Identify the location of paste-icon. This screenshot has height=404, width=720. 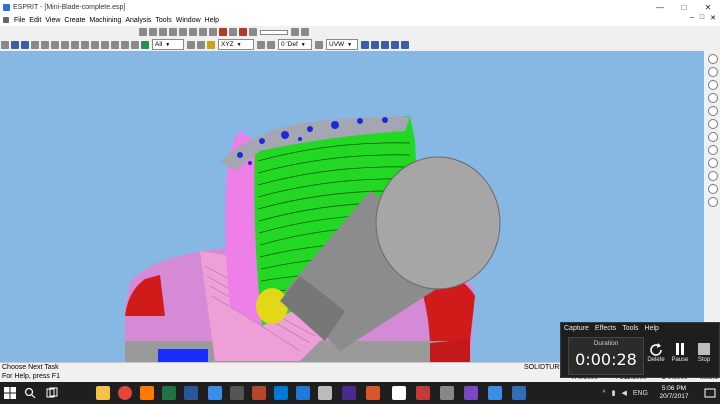
(65, 44).